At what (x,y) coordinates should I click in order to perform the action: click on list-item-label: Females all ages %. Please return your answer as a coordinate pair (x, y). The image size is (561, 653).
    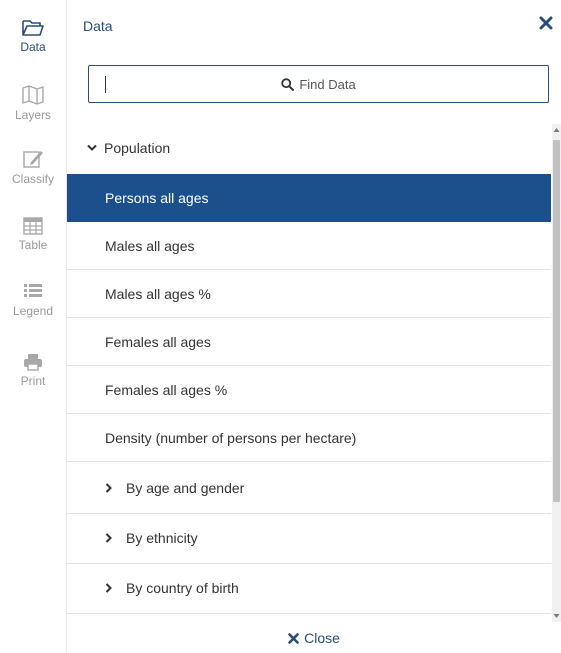
    Looking at the image, I should click on (166, 390).